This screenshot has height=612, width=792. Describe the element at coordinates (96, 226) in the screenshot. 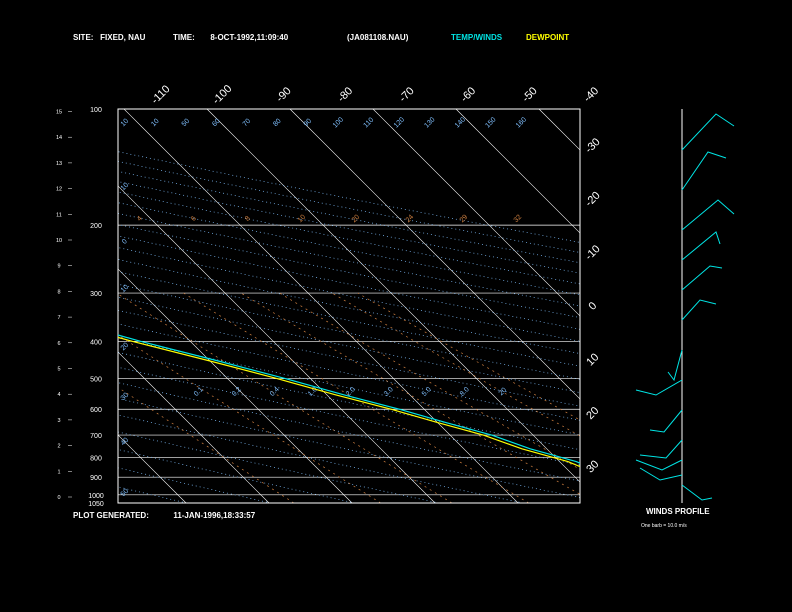

I see `pressure-label: 200` at that location.